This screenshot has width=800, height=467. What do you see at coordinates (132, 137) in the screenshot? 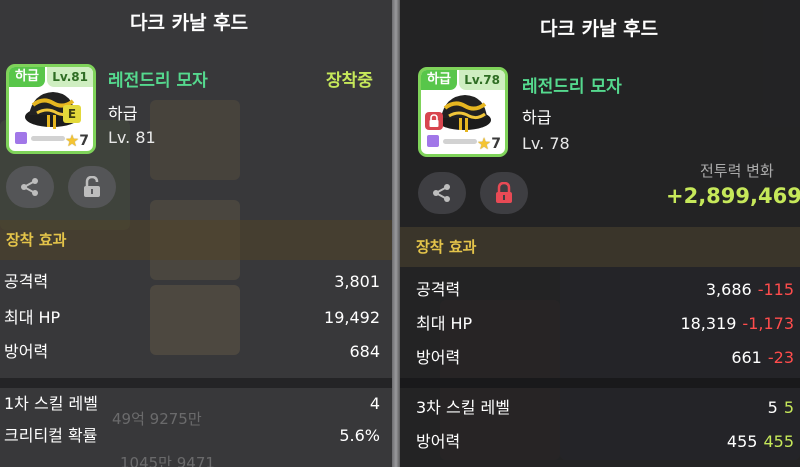
I see `item-level: Lv. 81` at bounding box center [132, 137].